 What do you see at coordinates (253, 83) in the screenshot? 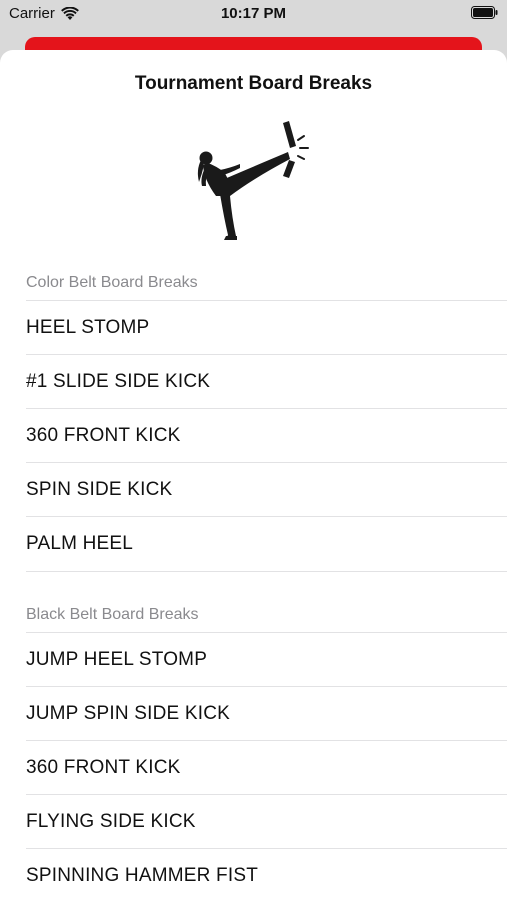
I see `sheet-title: Tournament Board Breaks` at bounding box center [253, 83].